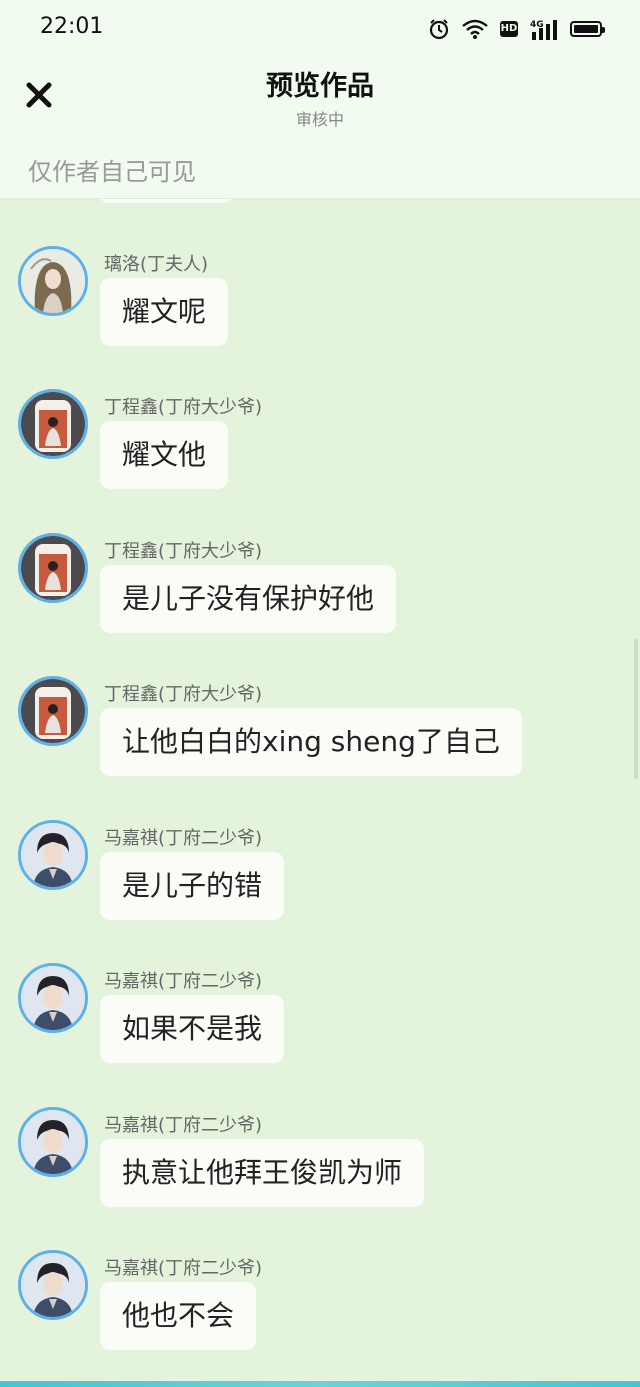 This screenshot has width=640, height=1387. I want to click on alarm-icon, so click(439, 29).